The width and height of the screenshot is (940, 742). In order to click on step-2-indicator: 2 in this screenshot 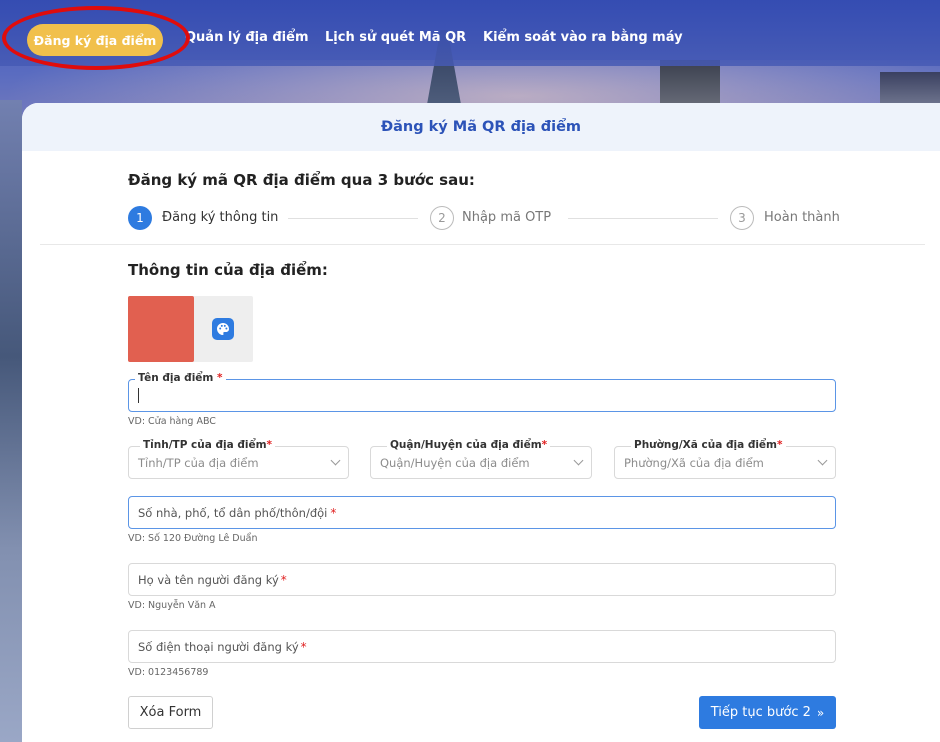, I will do `click(442, 218)`.